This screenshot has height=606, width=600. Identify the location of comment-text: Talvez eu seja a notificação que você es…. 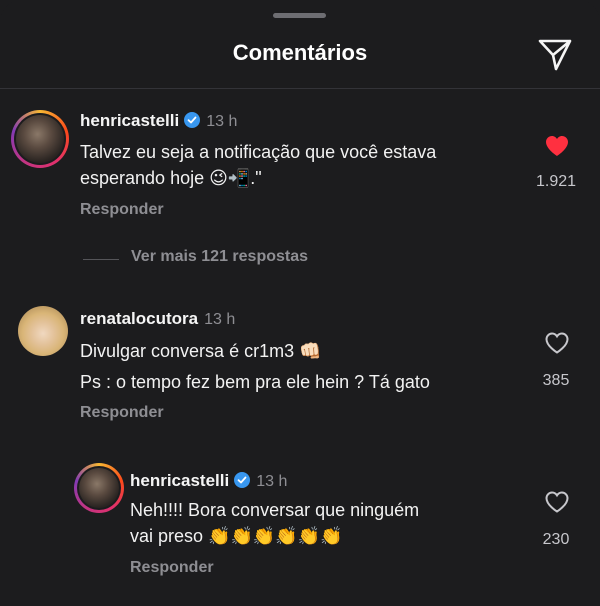
(258, 165).